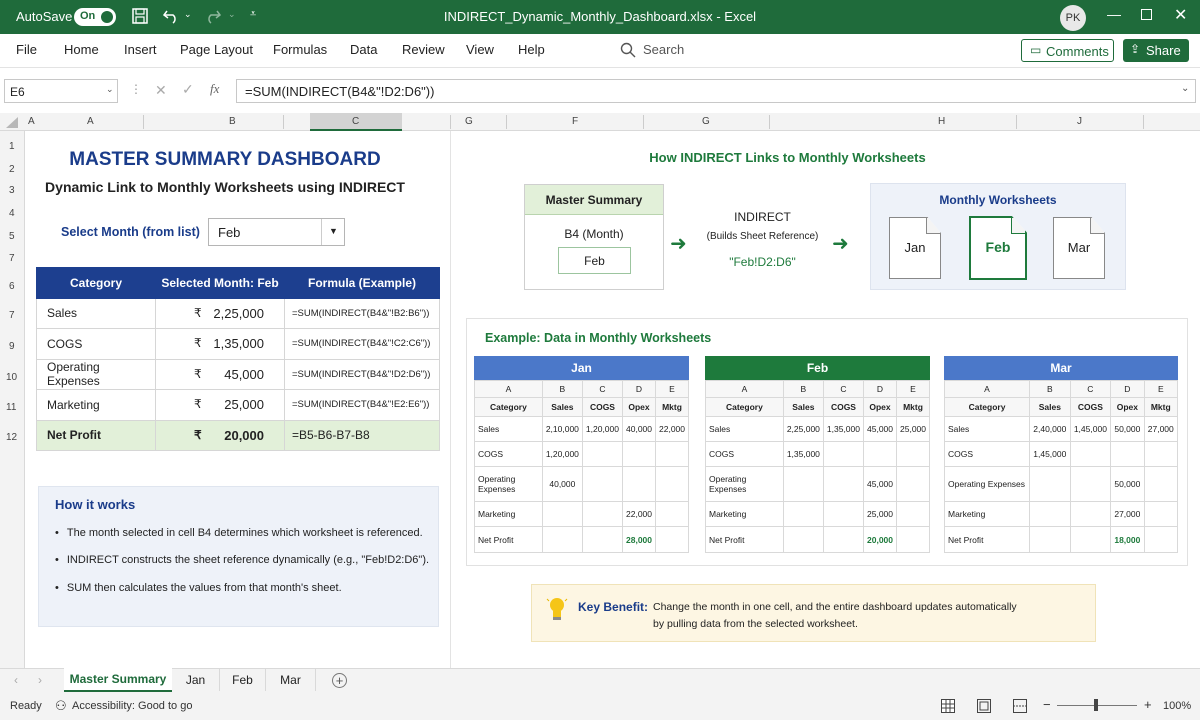  Describe the element at coordinates (12, 286) in the screenshot. I see `row-header: 6` at that location.